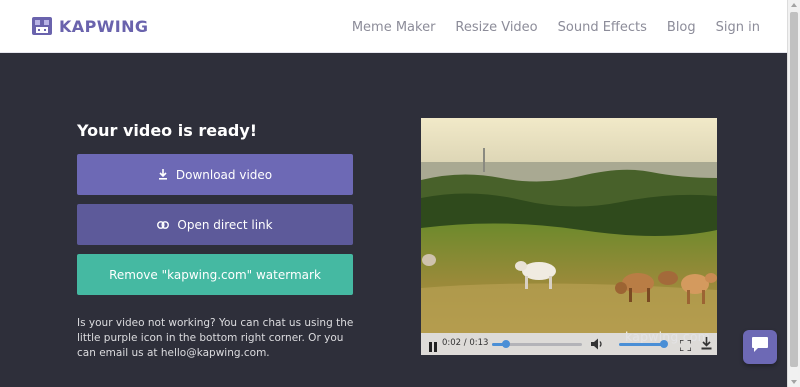 Image resolution: width=800 pixels, height=387 pixels. What do you see at coordinates (706, 343) in the screenshot?
I see `video-download-icon` at bounding box center [706, 343].